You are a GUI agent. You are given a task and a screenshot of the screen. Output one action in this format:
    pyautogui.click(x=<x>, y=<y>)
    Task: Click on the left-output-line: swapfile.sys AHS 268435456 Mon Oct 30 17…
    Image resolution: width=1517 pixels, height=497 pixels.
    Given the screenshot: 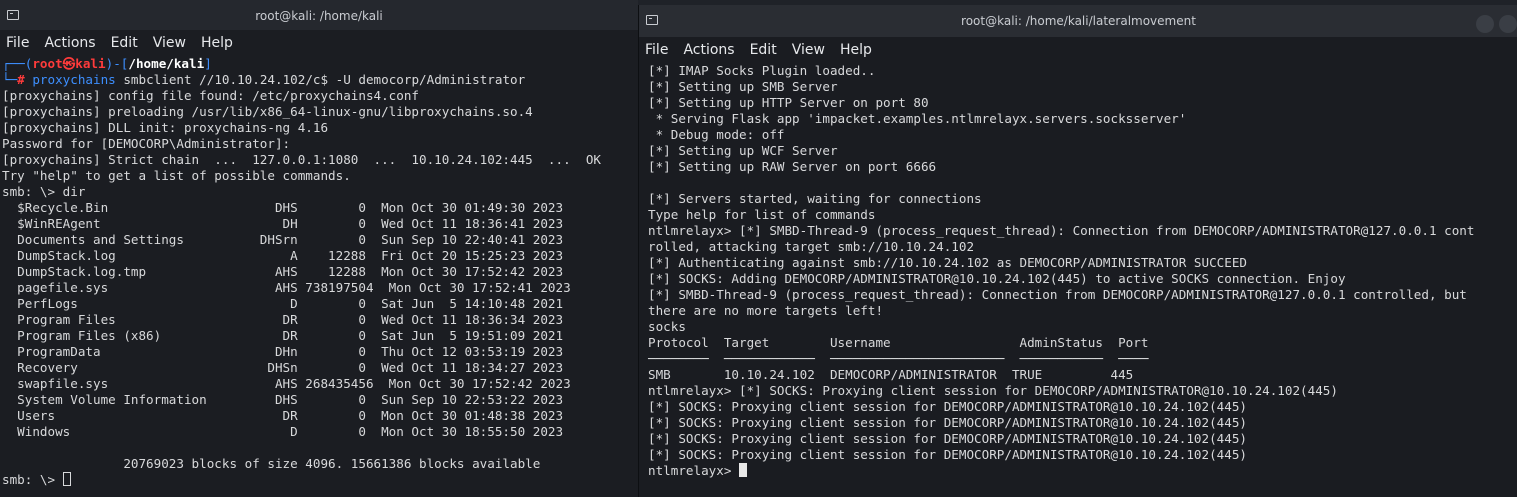 What is the action you would take?
    pyautogui.click(x=286, y=383)
    